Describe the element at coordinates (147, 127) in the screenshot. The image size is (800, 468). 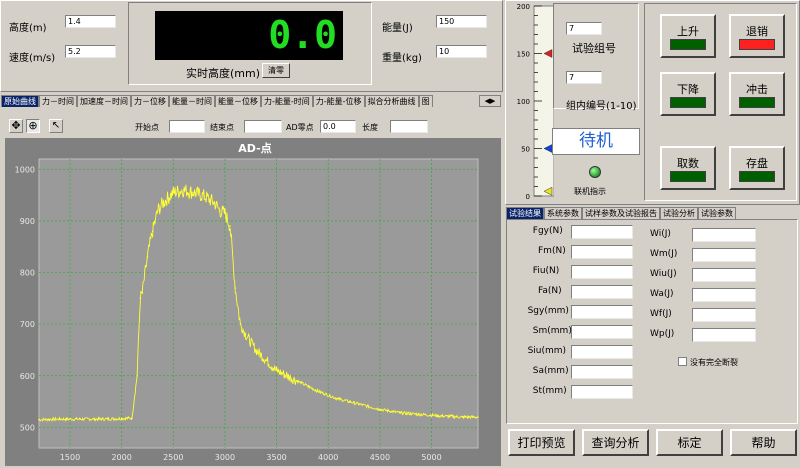
I see `start-label: 开始点` at that location.